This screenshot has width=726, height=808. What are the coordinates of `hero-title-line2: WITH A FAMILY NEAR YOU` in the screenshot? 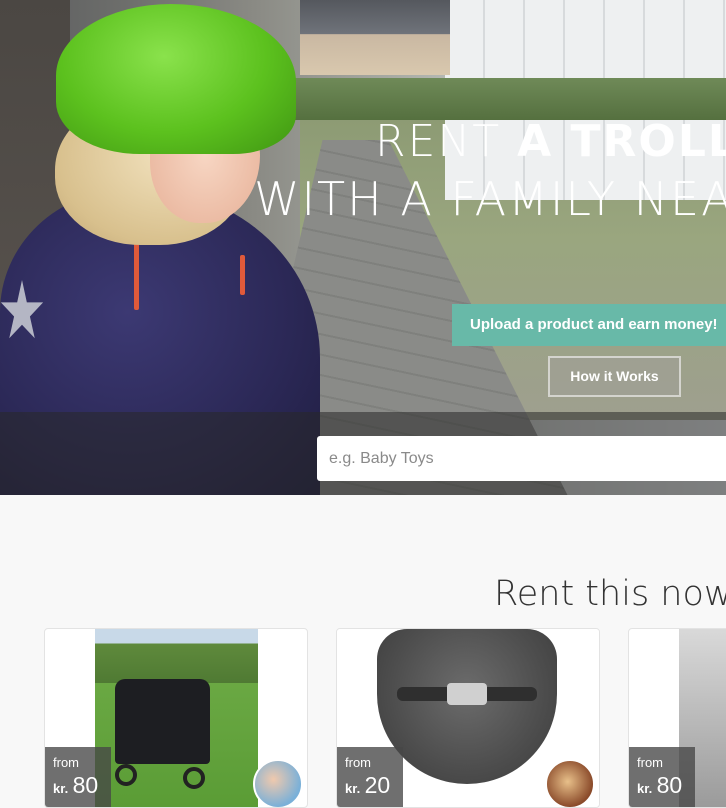 It's located at (490, 199).